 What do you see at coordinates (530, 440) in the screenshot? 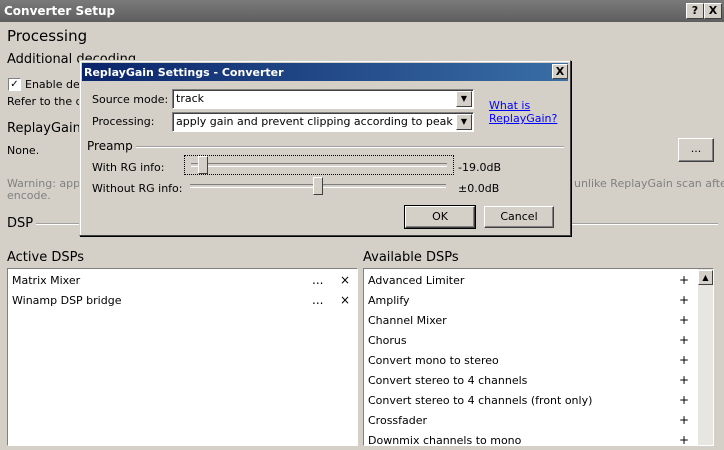
I see `available-dsp-row: Downmix channels to mono +` at bounding box center [530, 440].